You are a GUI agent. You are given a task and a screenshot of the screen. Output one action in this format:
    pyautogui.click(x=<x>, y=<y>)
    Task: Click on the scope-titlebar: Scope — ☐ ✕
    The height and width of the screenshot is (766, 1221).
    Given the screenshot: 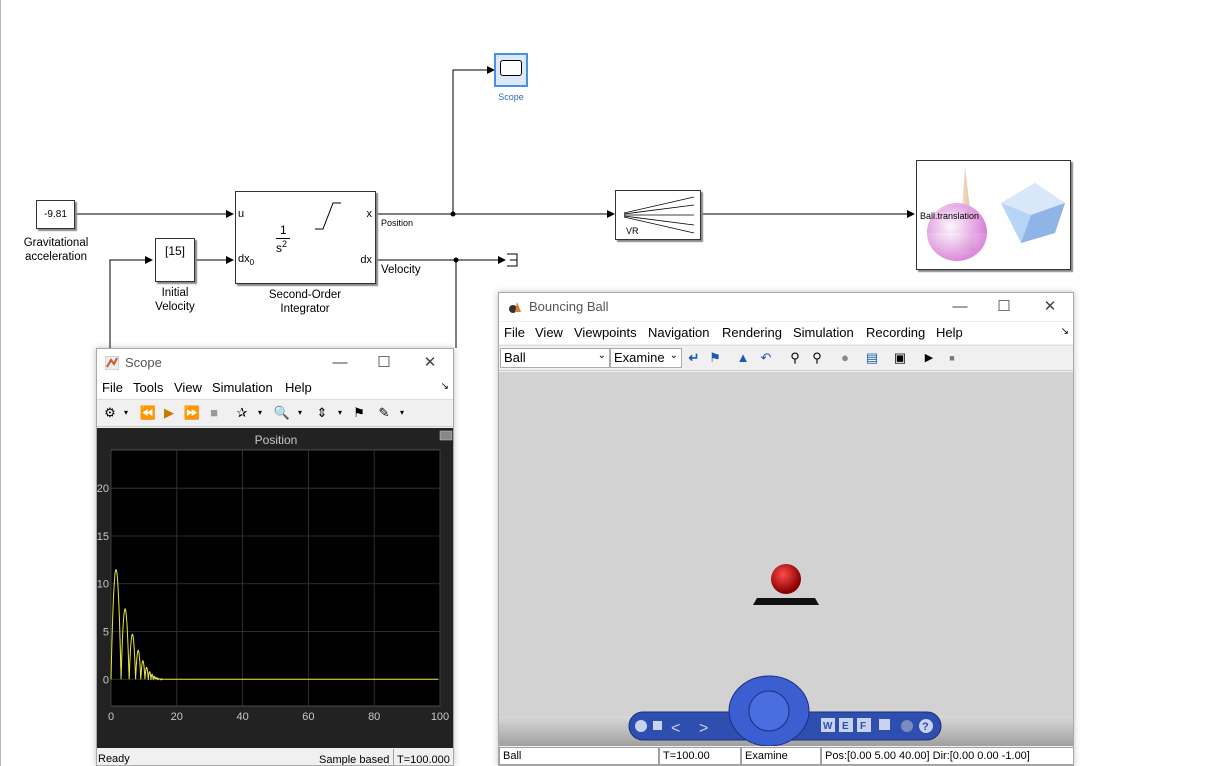 What is the action you would take?
    pyautogui.click(x=275, y=363)
    